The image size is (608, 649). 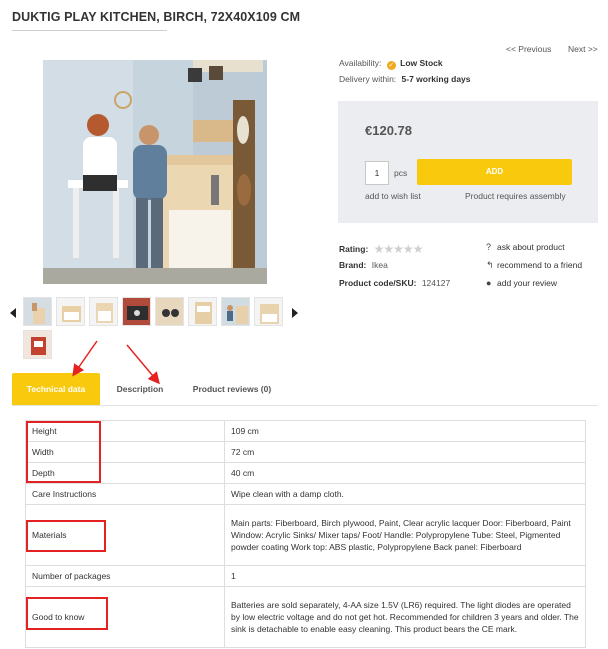 I want to click on tab-product-reviews: Product reviews (0), so click(x=232, y=389).